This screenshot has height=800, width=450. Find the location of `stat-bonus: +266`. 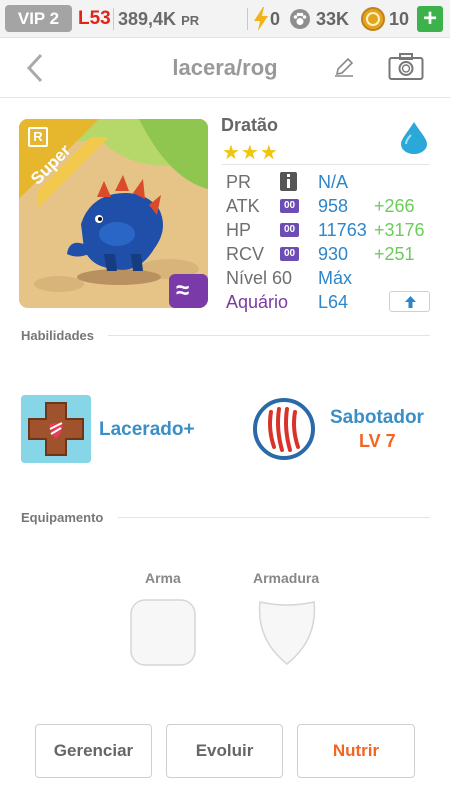

stat-bonus: +266 is located at coordinates (394, 206).